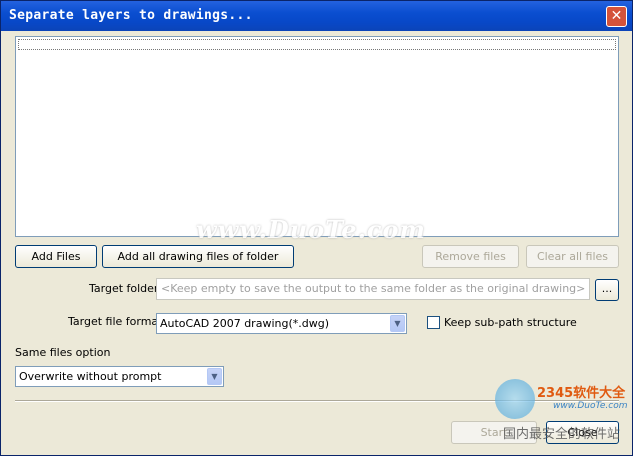 Image resolution: width=633 pixels, height=456 pixels. What do you see at coordinates (90, 376) in the screenshot?
I see `same-files-value: Overwrite without prompt` at bounding box center [90, 376].